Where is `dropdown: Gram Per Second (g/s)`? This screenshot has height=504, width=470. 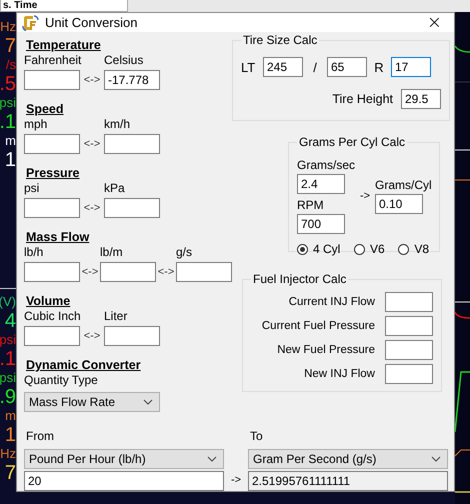 dropdown: Gram Per Second (g/s) is located at coordinates (348, 459).